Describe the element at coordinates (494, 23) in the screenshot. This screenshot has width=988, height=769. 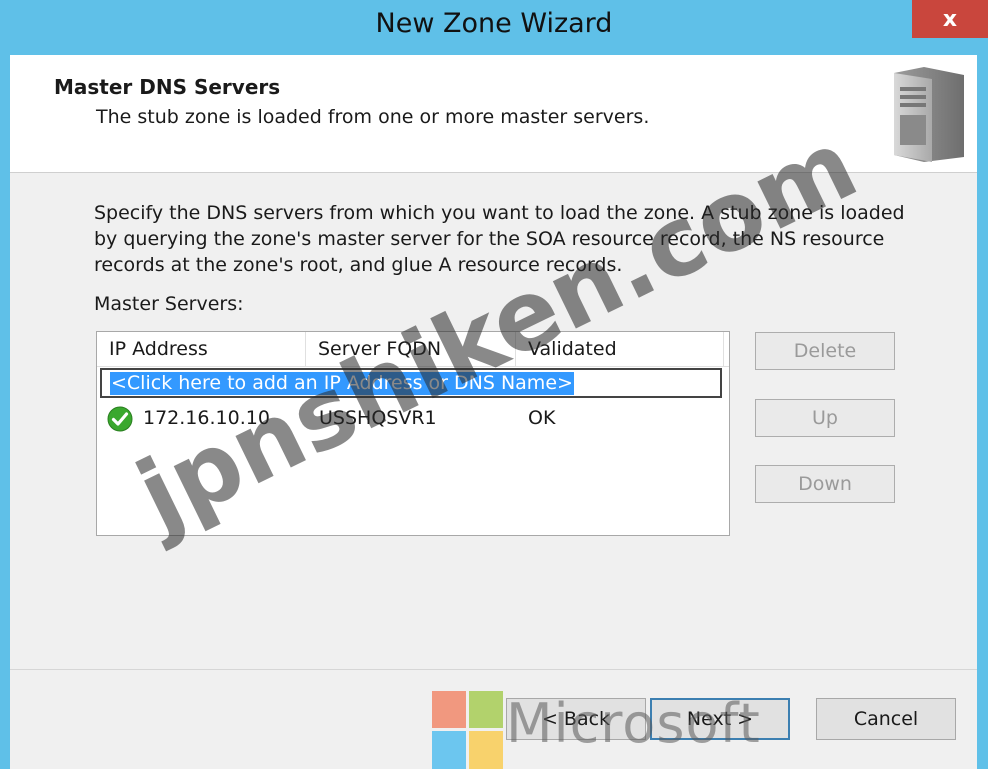
I see `window-title: New Zone Wizard` at that location.